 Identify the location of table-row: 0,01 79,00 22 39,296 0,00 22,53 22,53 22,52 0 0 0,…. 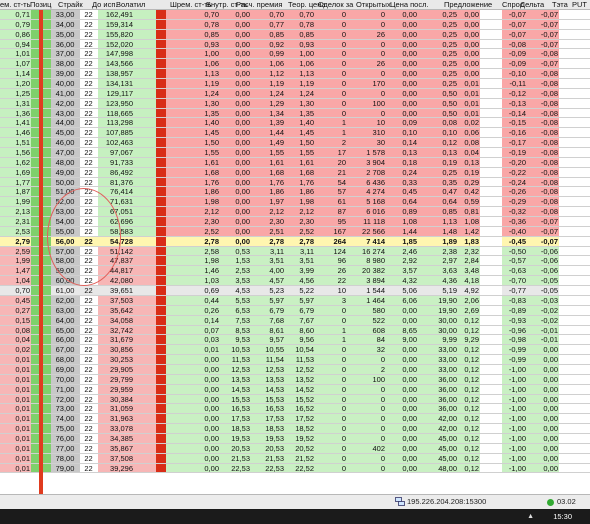
(295, 468).